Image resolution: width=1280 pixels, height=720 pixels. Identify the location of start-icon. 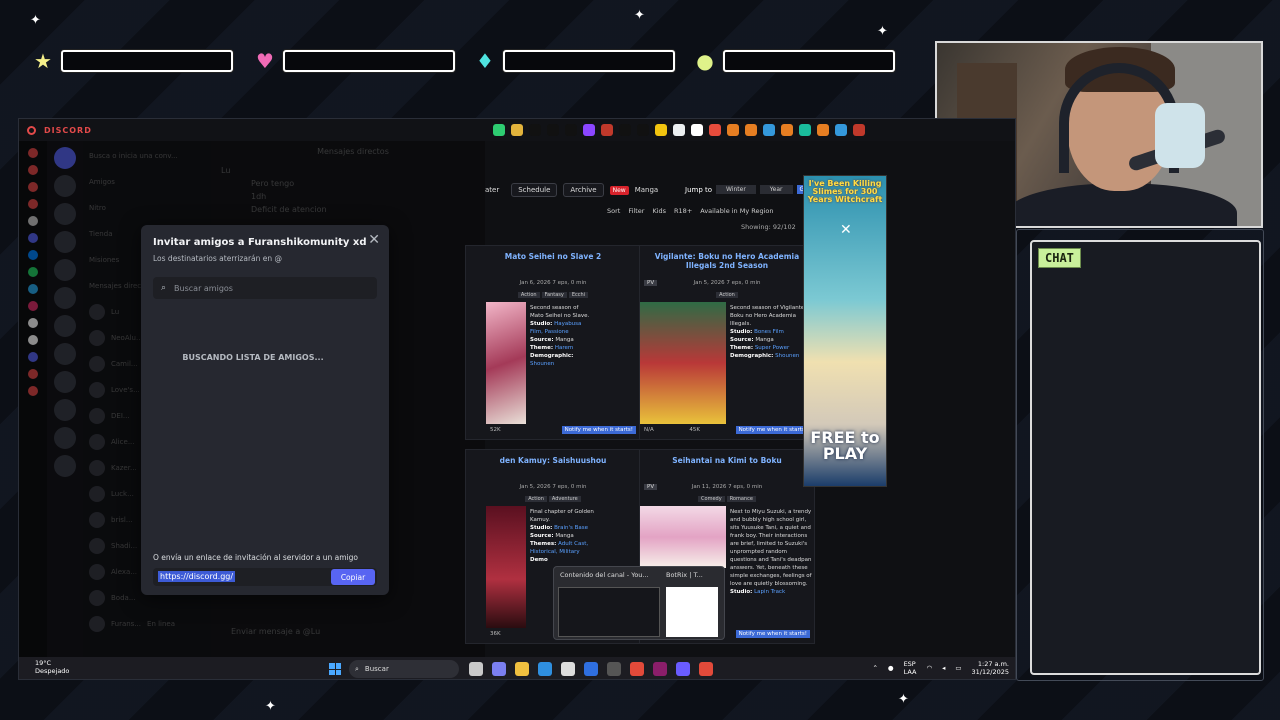
(335, 669).